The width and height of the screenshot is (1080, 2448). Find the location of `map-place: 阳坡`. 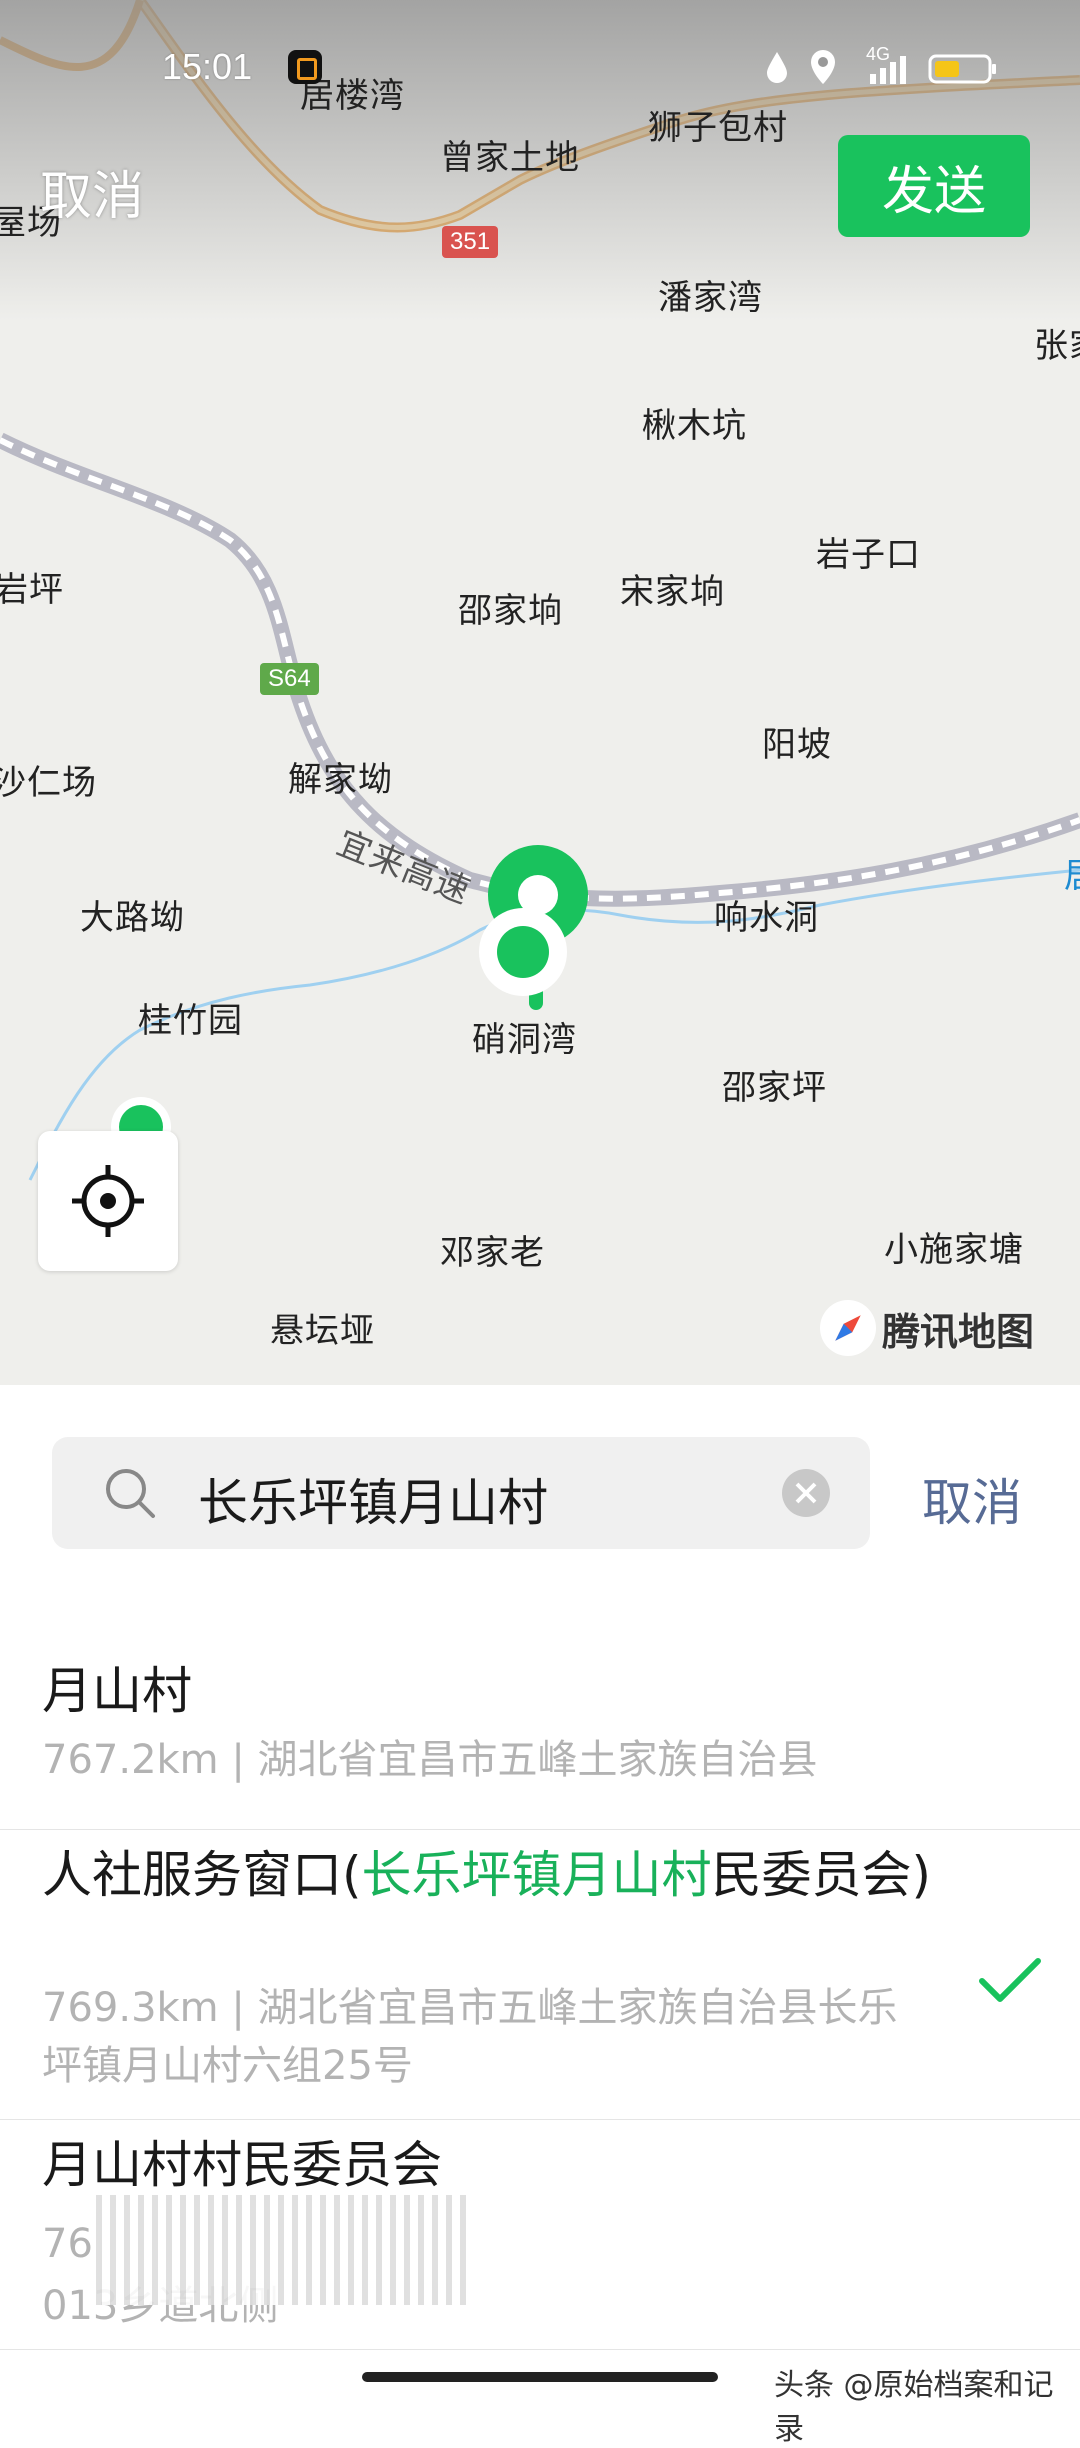

map-place: 阳坡 is located at coordinates (797, 745).